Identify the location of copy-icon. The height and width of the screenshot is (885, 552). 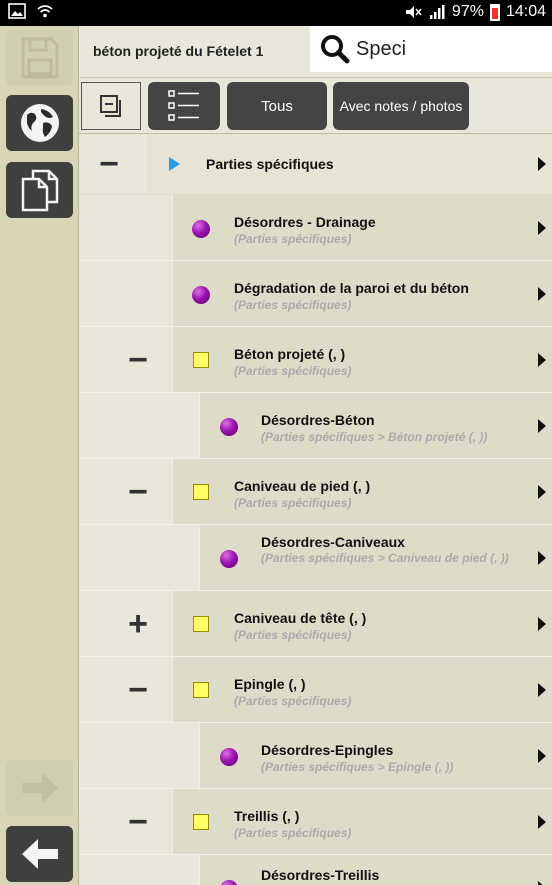
(39, 190).